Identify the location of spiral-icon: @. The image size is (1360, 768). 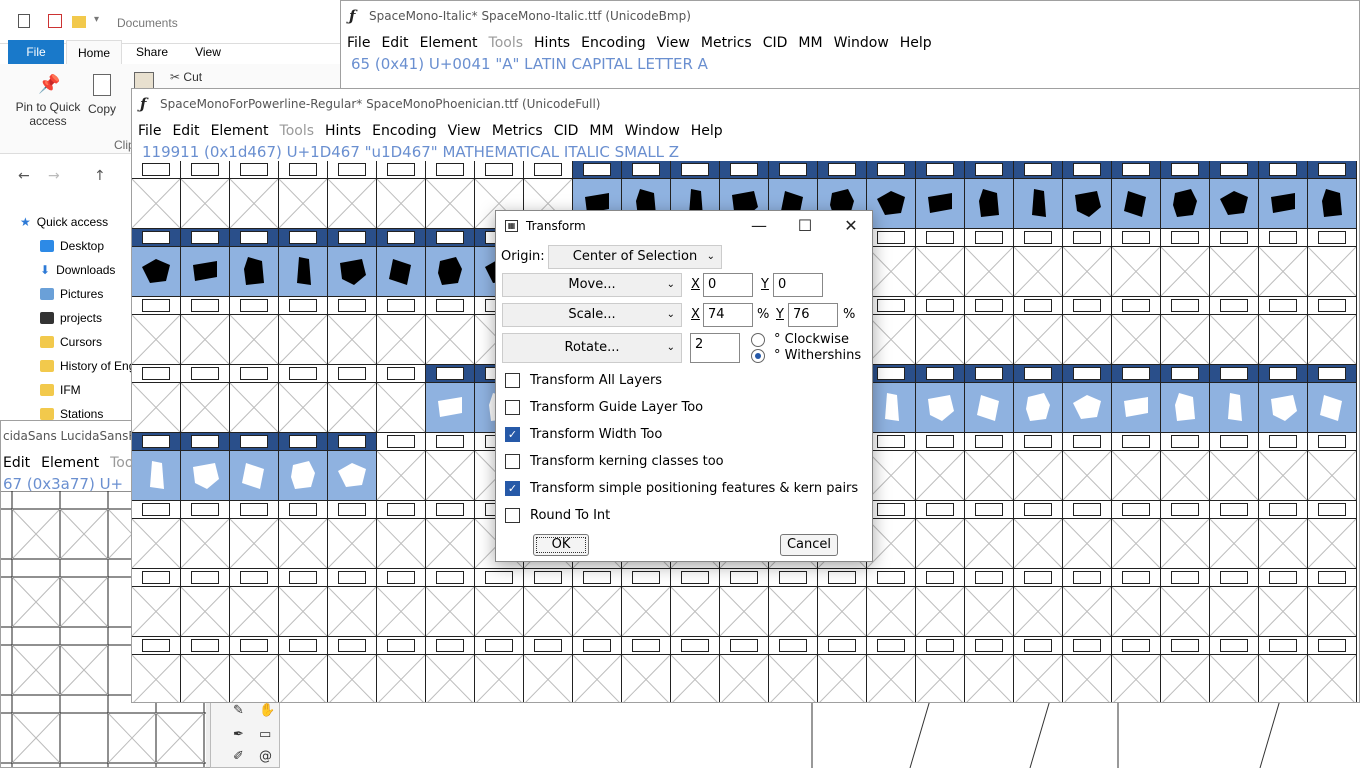
(265, 756).